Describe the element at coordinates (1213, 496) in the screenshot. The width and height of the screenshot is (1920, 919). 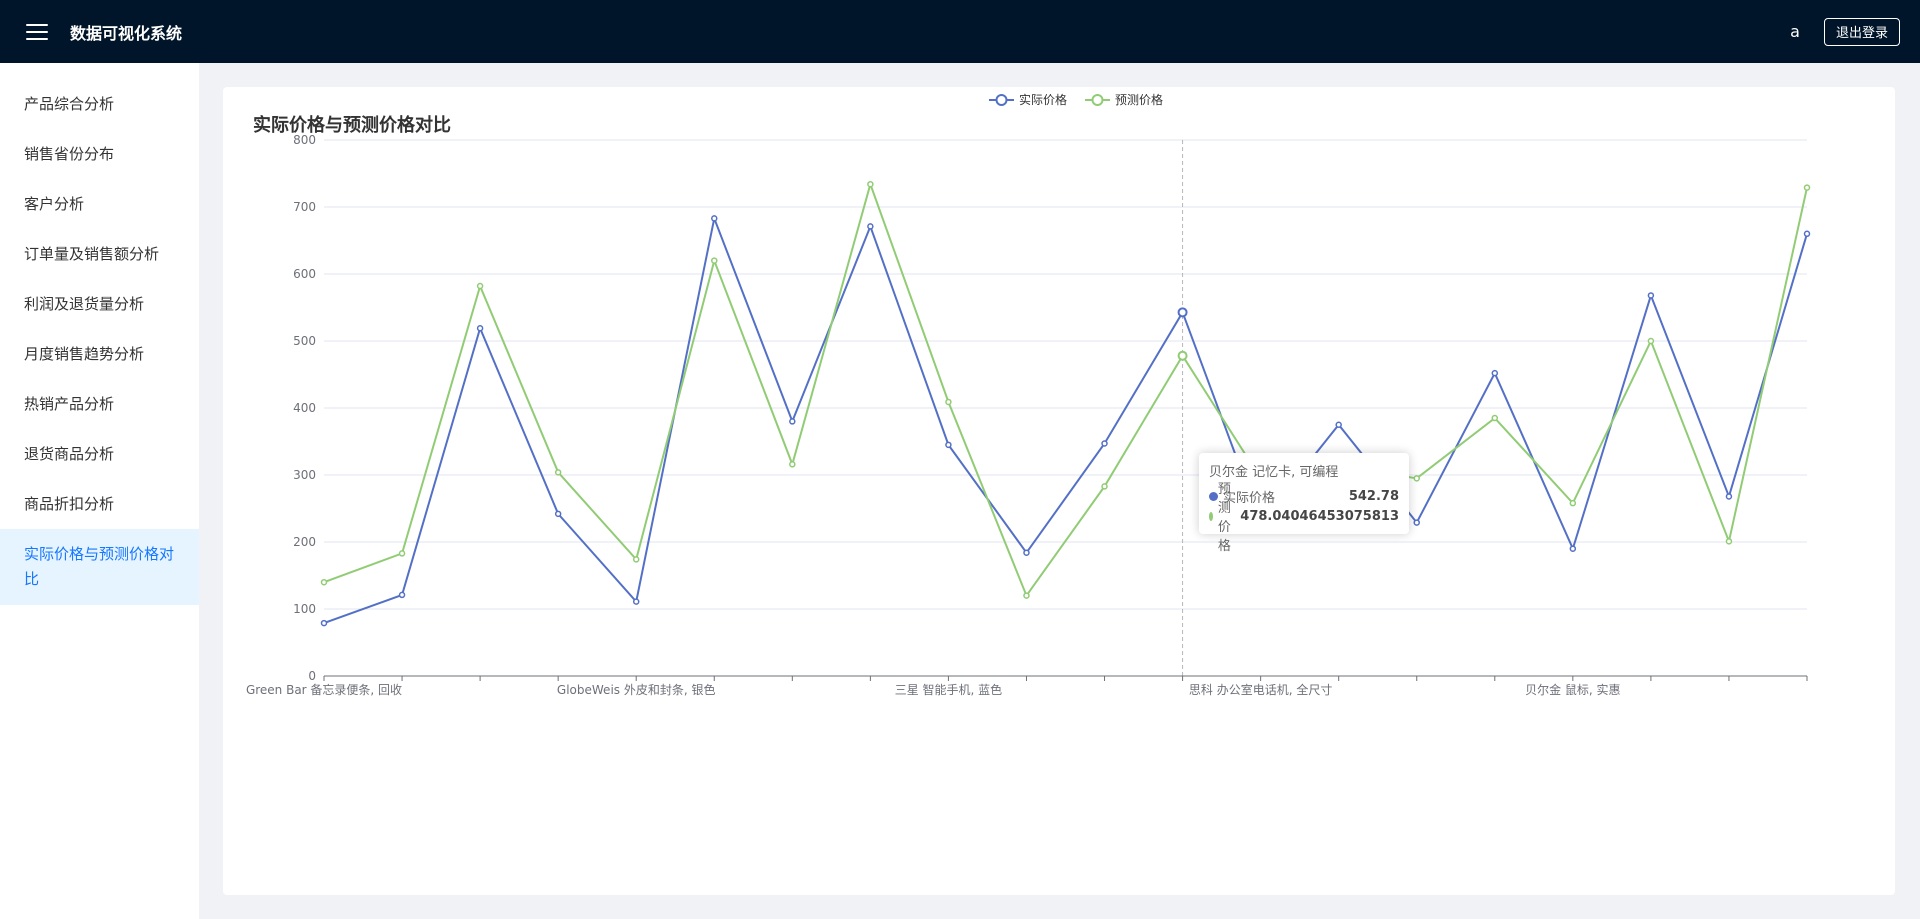
I see `tooltip-dot-actual` at that location.